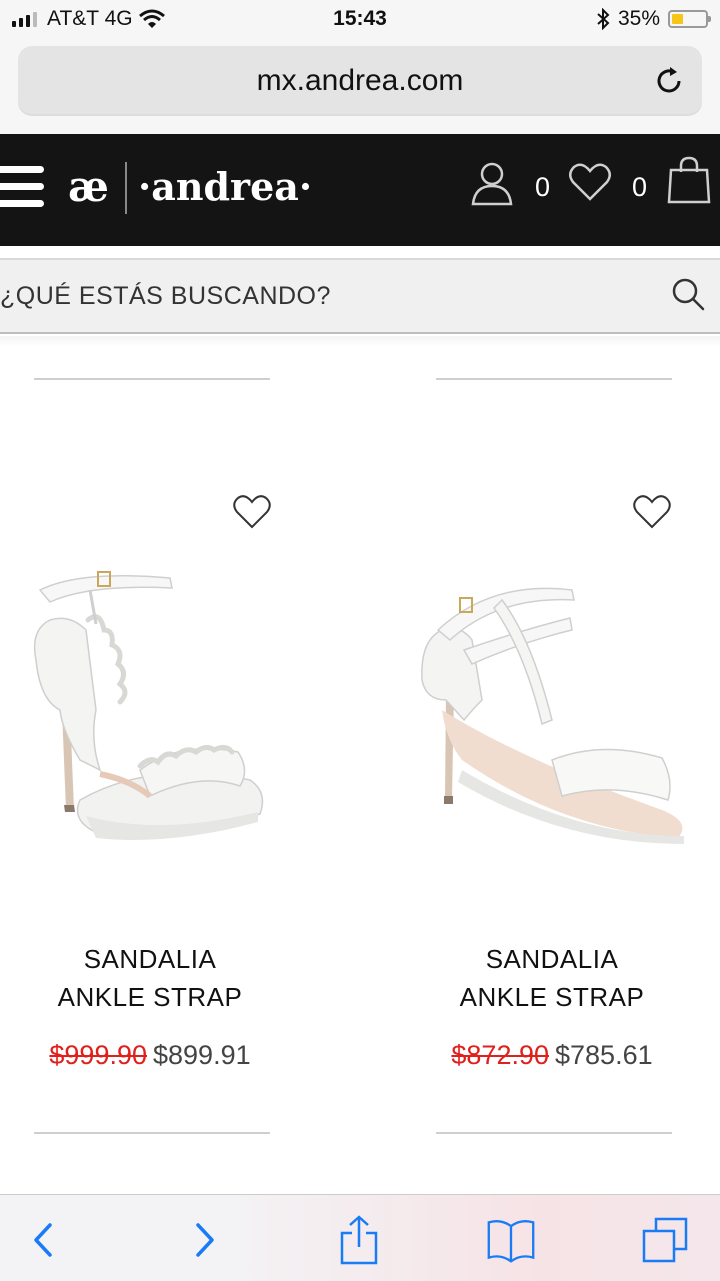  I want to click on wishlist-count: 0, so click(640, 187).